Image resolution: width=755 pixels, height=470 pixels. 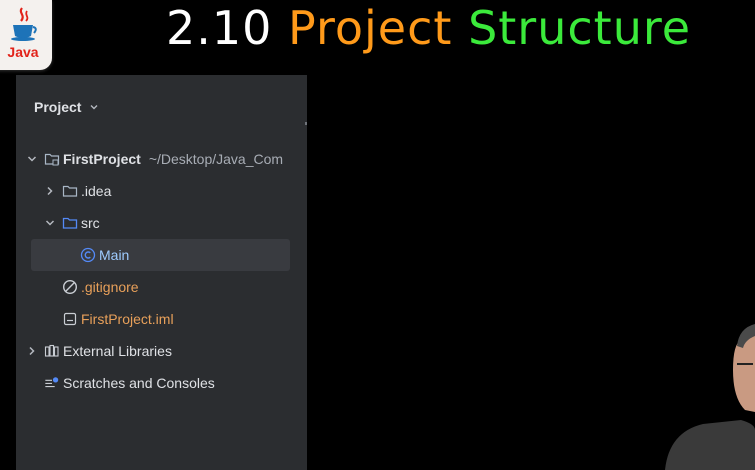 What do you see at coordinates (117, 351) in the screenshot?
I see `tree-item-label: External Libraries` at bounding box center [117, 351].